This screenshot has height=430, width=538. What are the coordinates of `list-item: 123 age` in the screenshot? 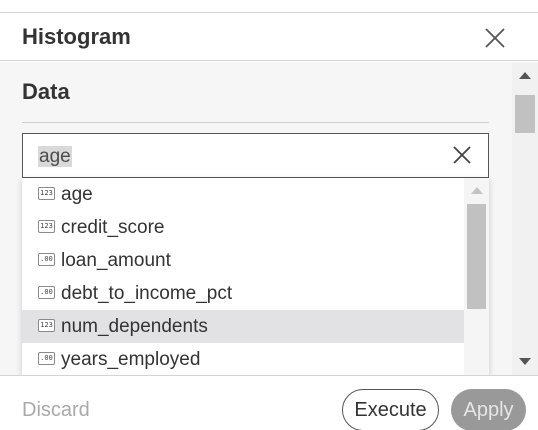 It's located at (243, 194).